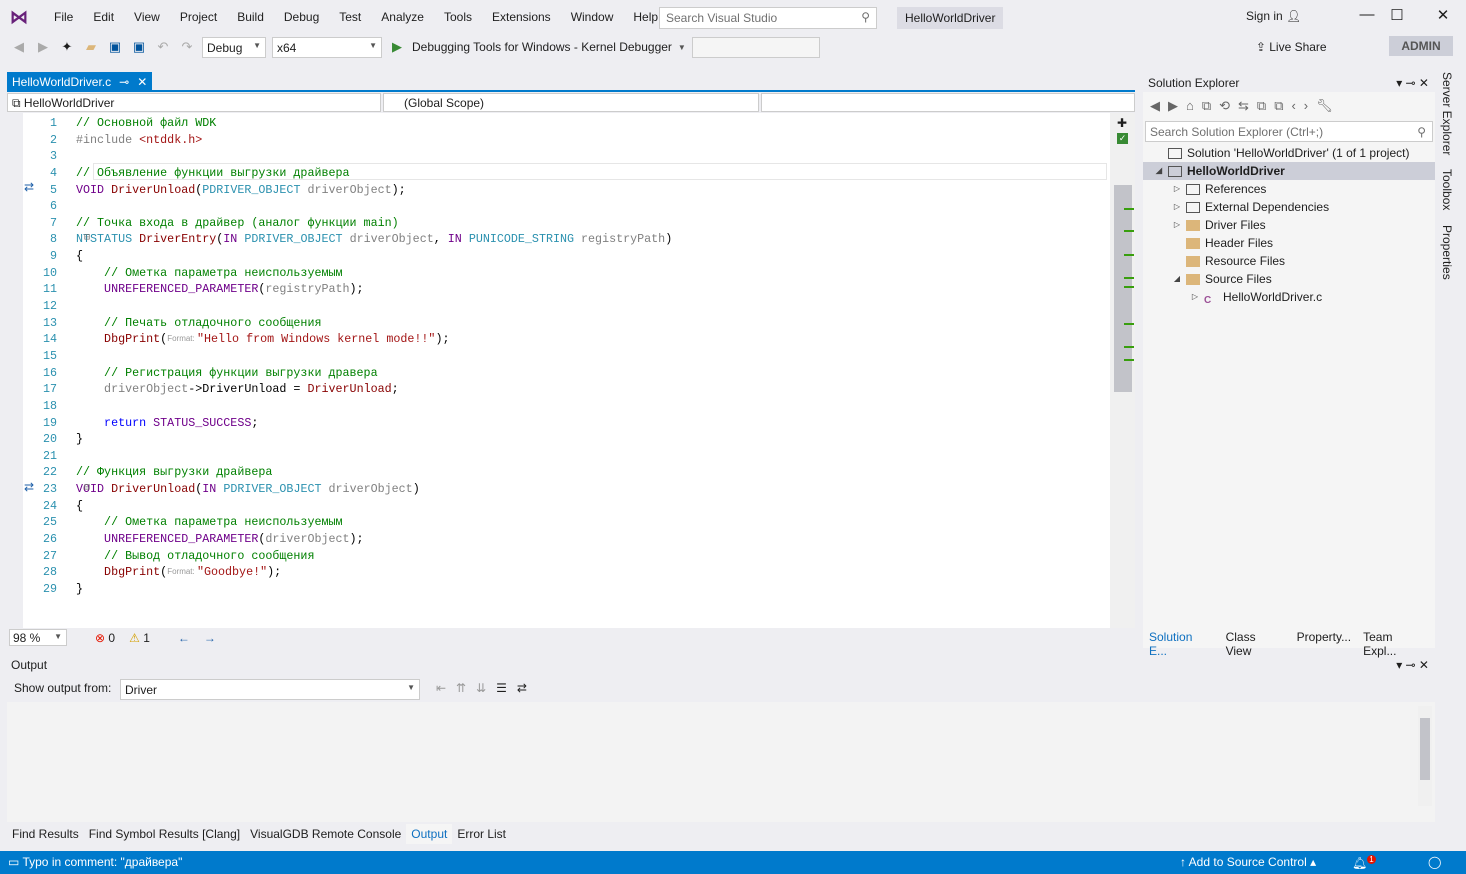 The image size is (1466, 874). Describe the element at coordinates (356, 472) in the screenshot. I see `code-line: 22 // Функция выгрузки драйвера` at that location.